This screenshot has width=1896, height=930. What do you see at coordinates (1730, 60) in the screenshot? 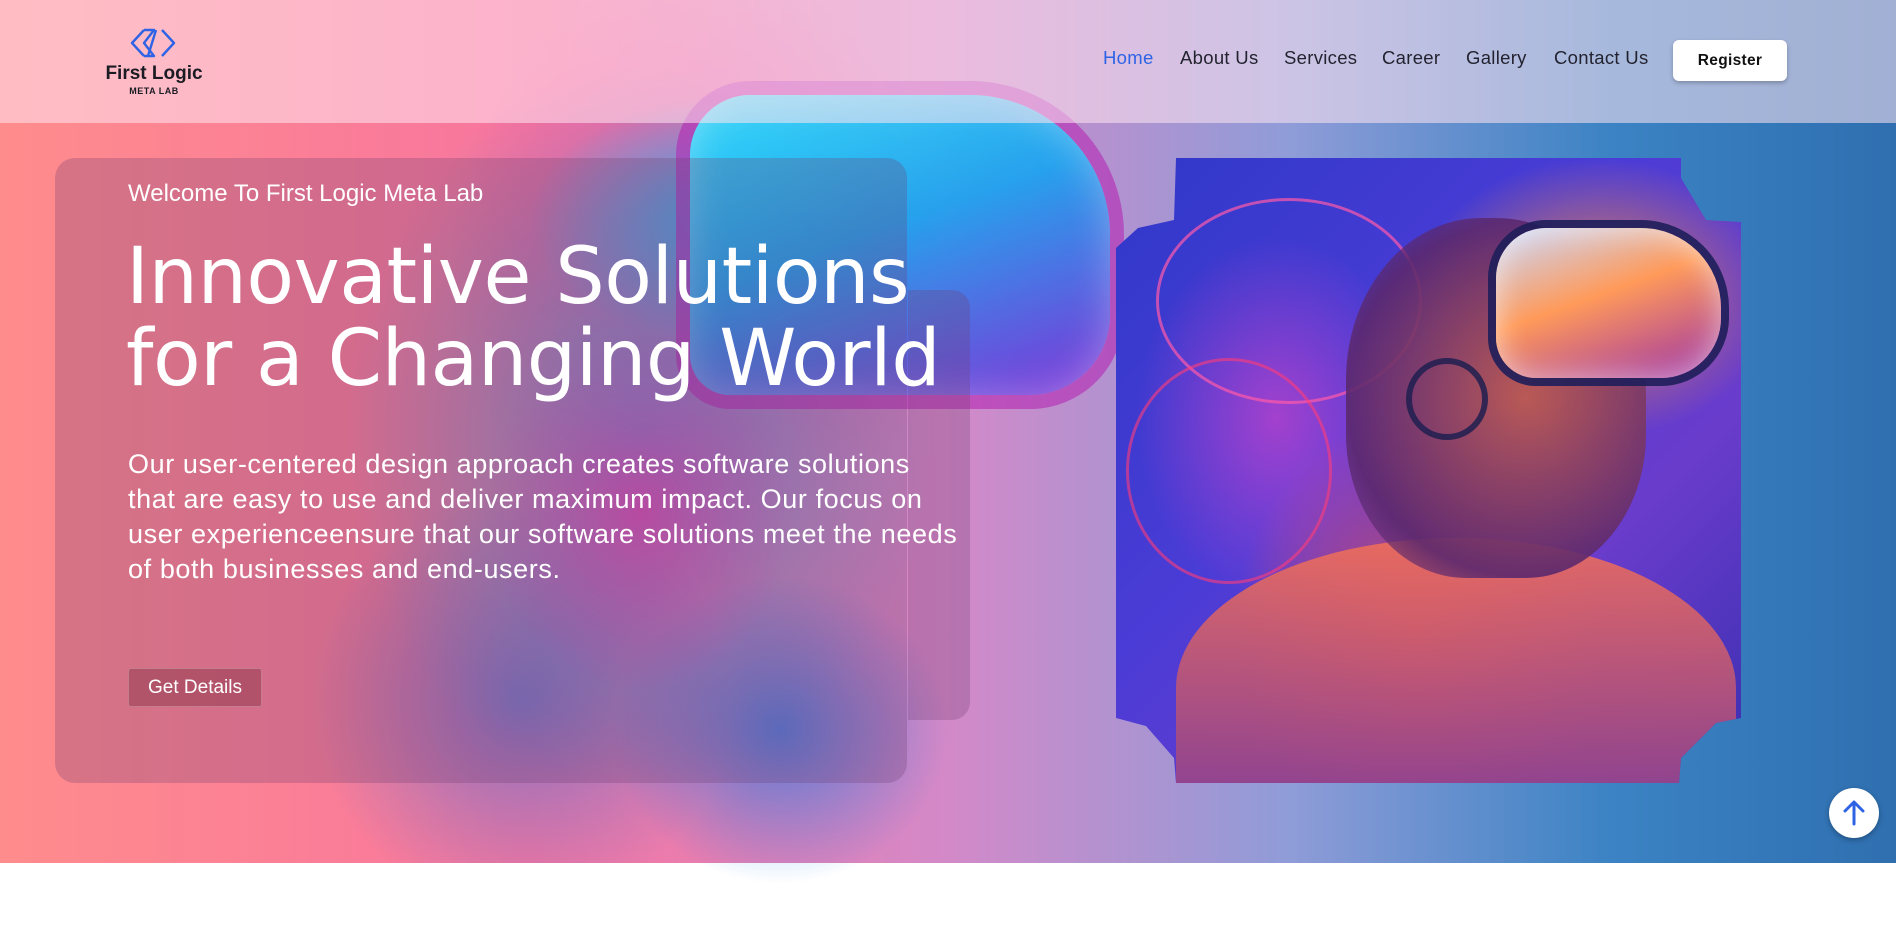
I see `register-button: Register` at bounding box center [1730, 60].